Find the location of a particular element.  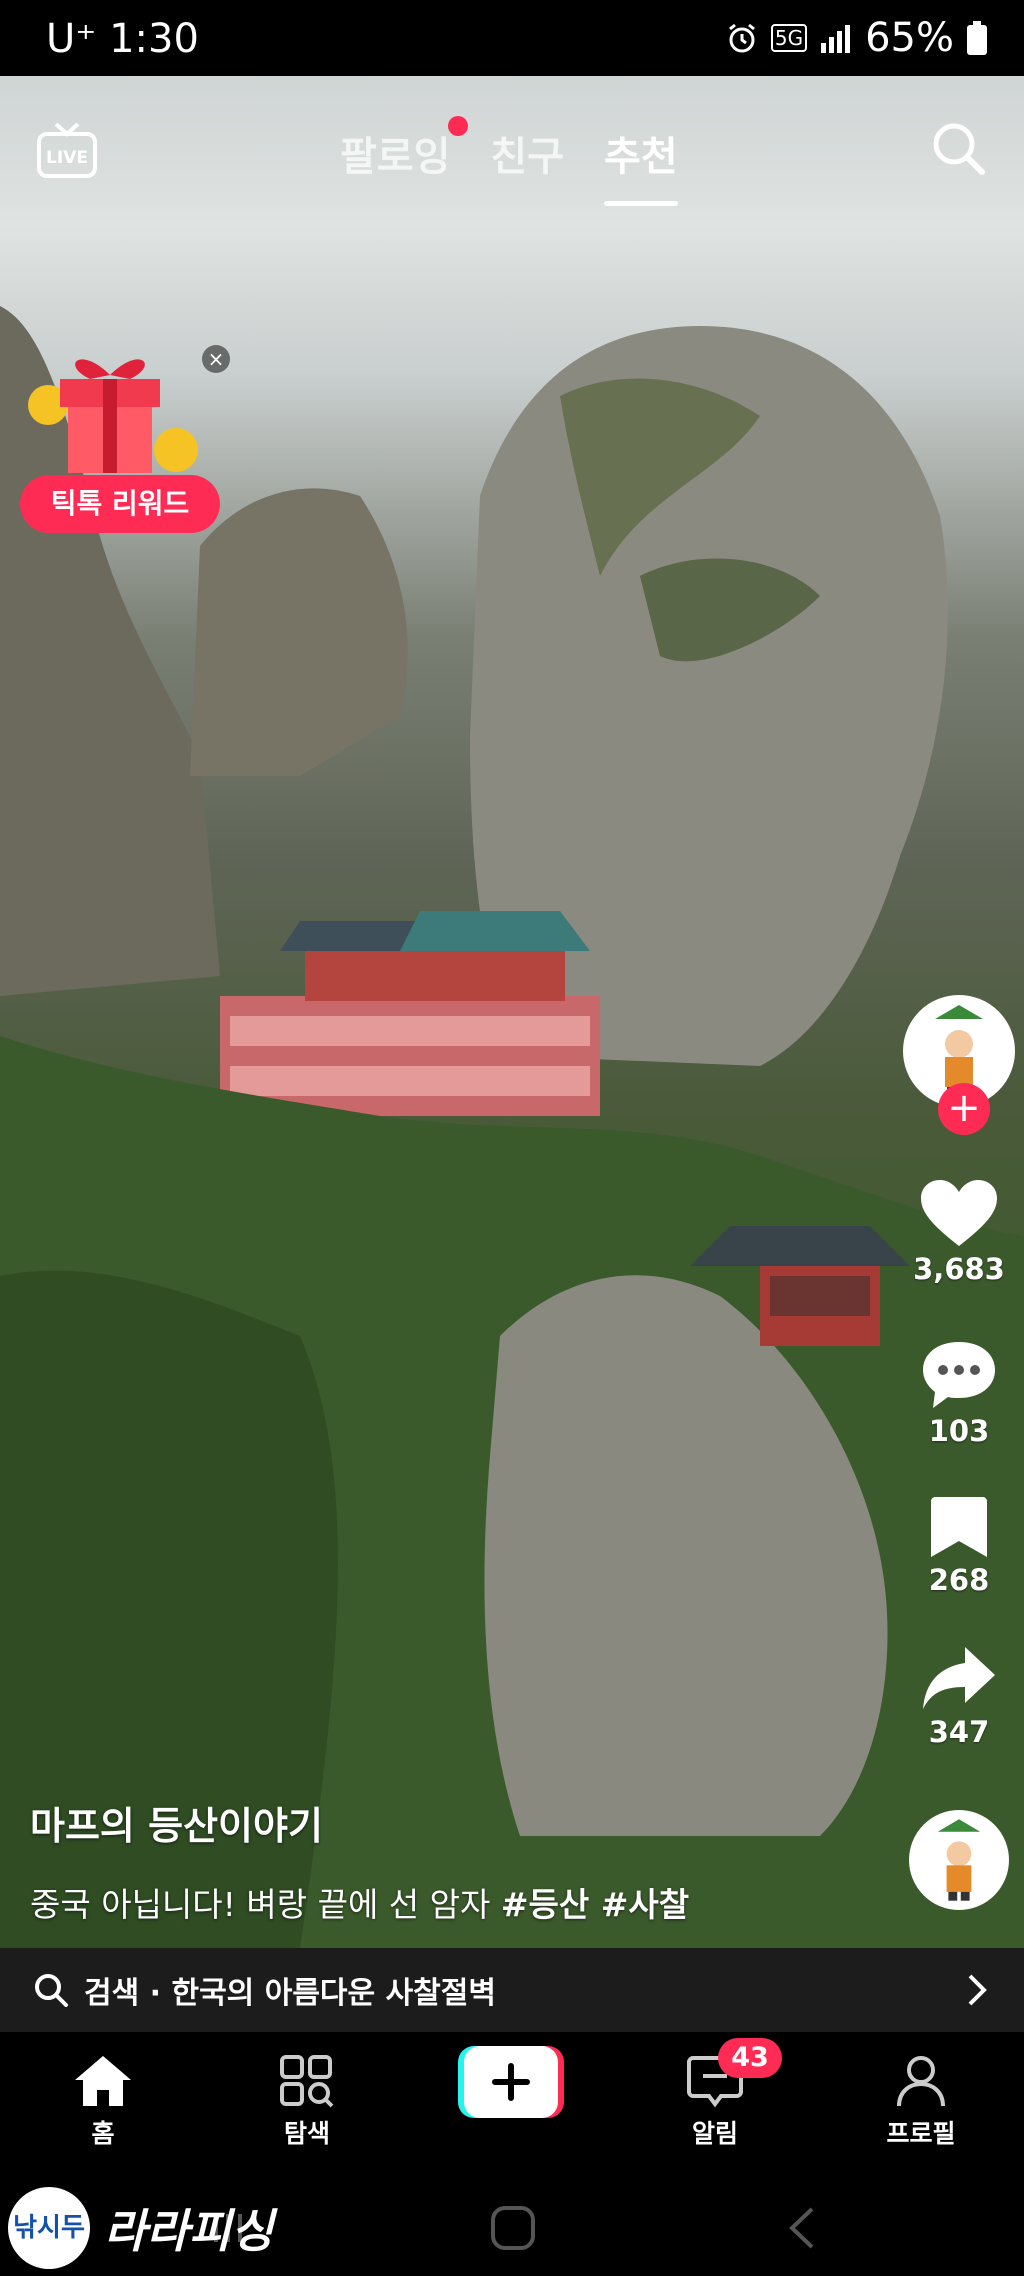

signal-icon is located at coordinates (836, 39).